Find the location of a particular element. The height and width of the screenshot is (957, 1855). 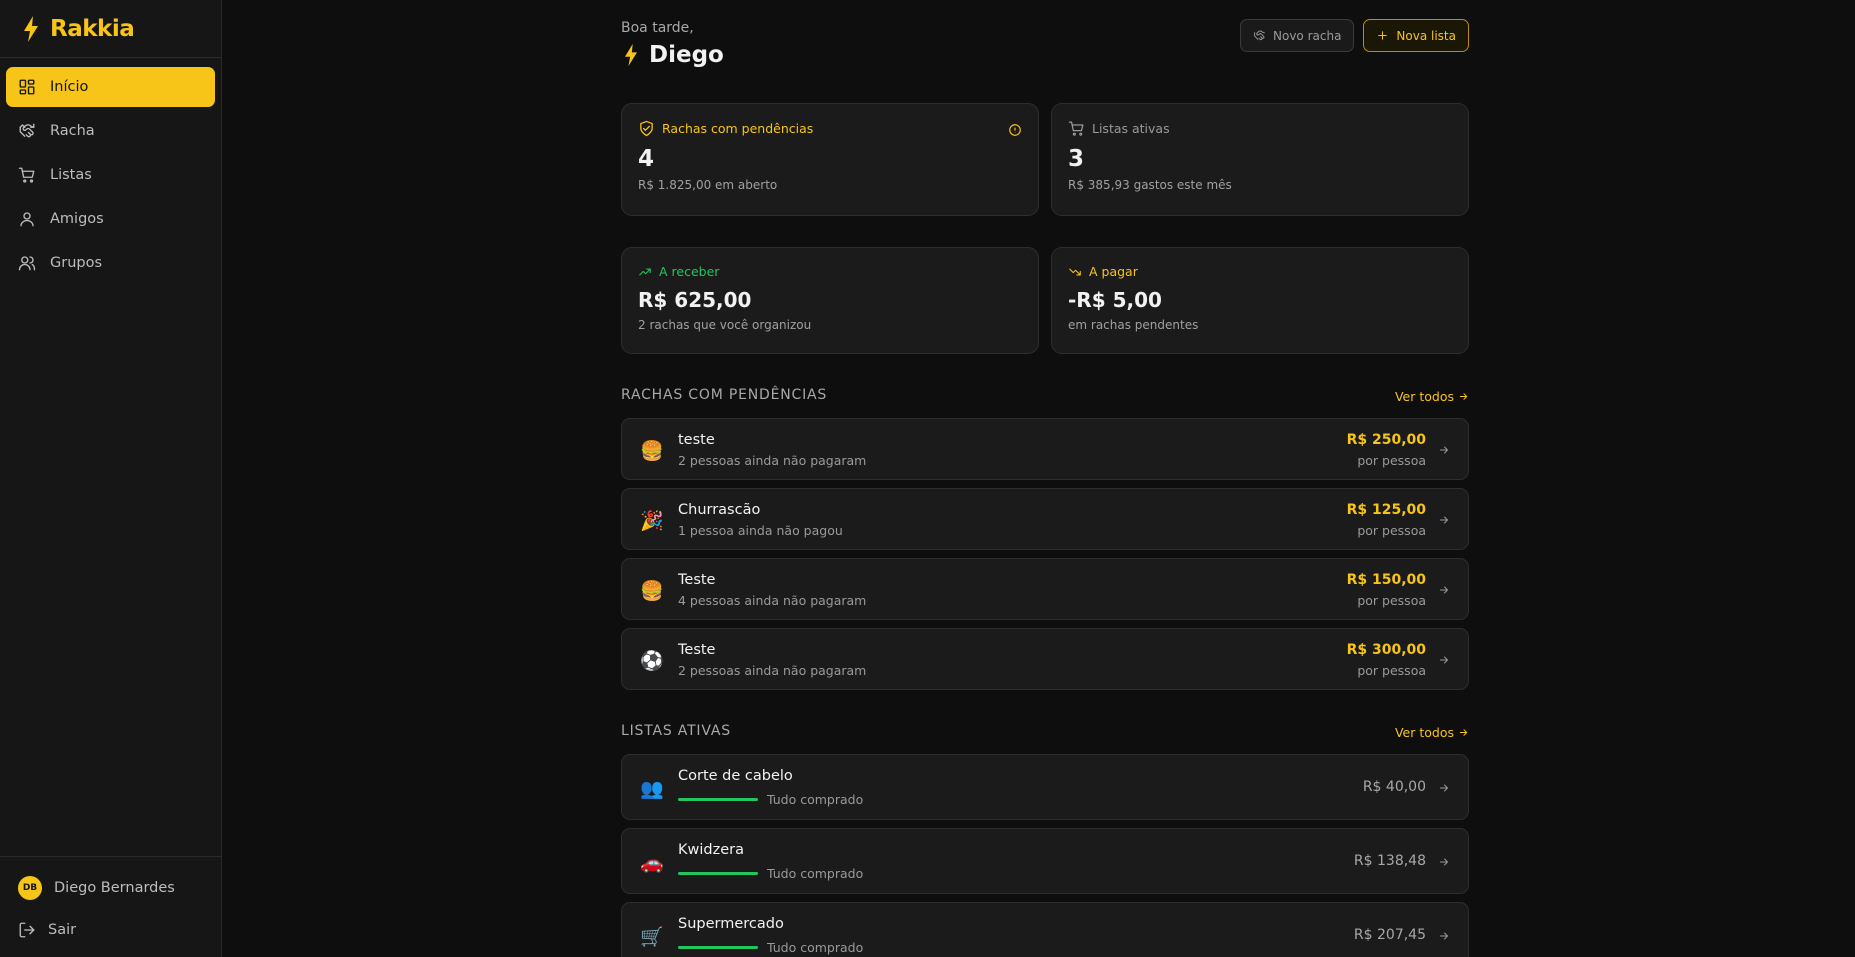

active-list-item: 👥 Corte de cabelo Tudo comprado R$ 40,00 is located at coordinates (1045, 787).